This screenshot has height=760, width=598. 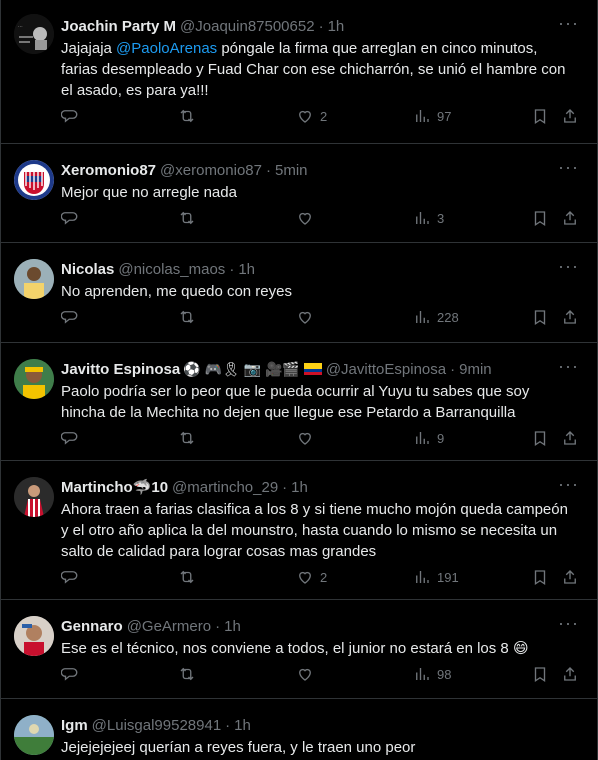 What do you see at coordinates (321, 18) in the screenshot?
I see `tweet-header: Joachin Party M @Joaquin87500652 · 1h` at bounding box center [321, 18].